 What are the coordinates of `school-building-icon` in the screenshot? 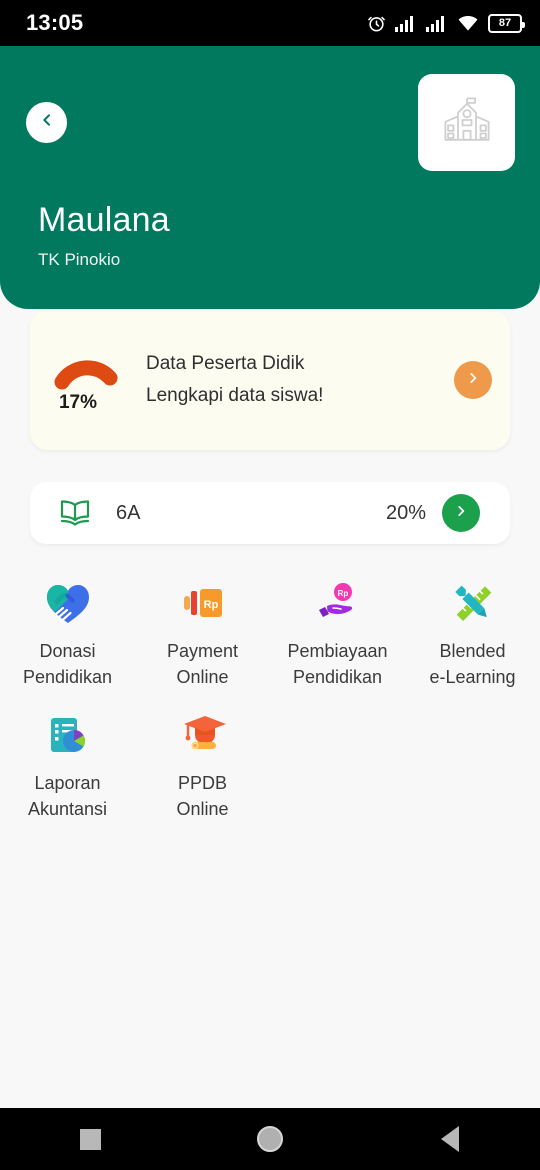 It's located at (467, 122).